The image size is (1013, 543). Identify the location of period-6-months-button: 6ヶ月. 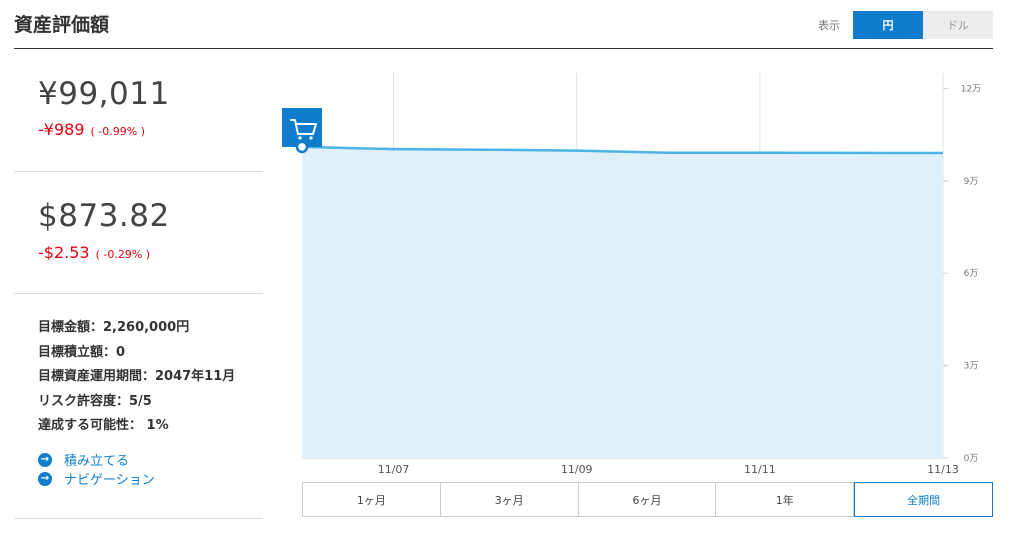
(648, 499).